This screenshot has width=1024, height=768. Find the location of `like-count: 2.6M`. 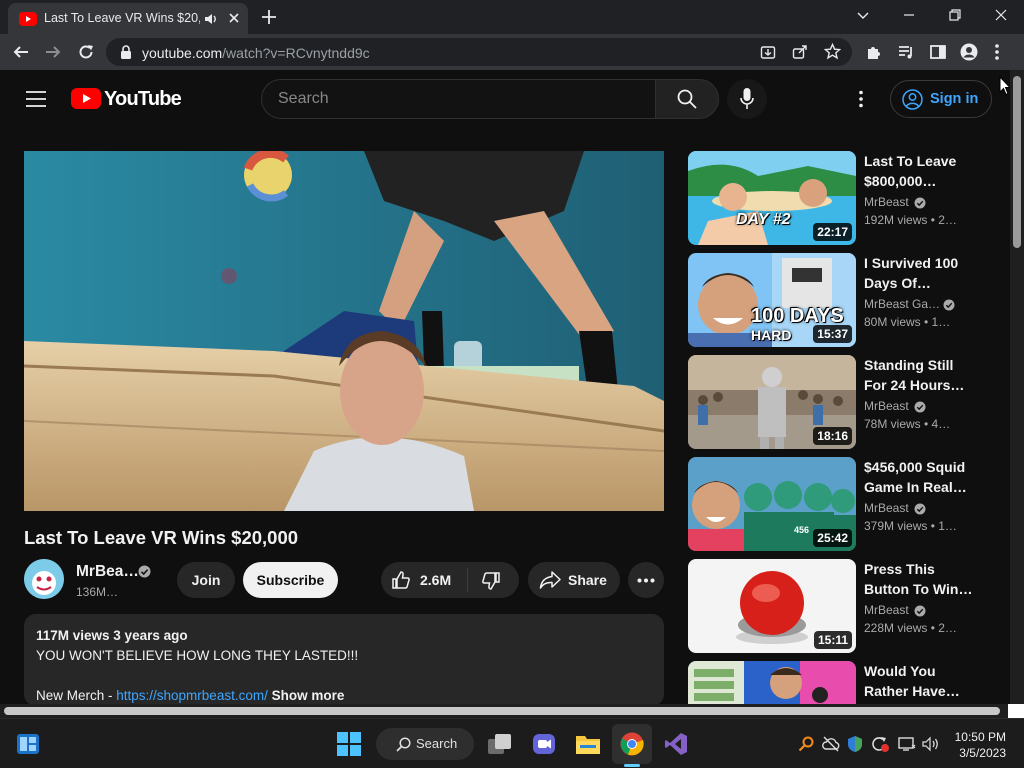

like-count: 2.6M is located at coordinates (435, 580).